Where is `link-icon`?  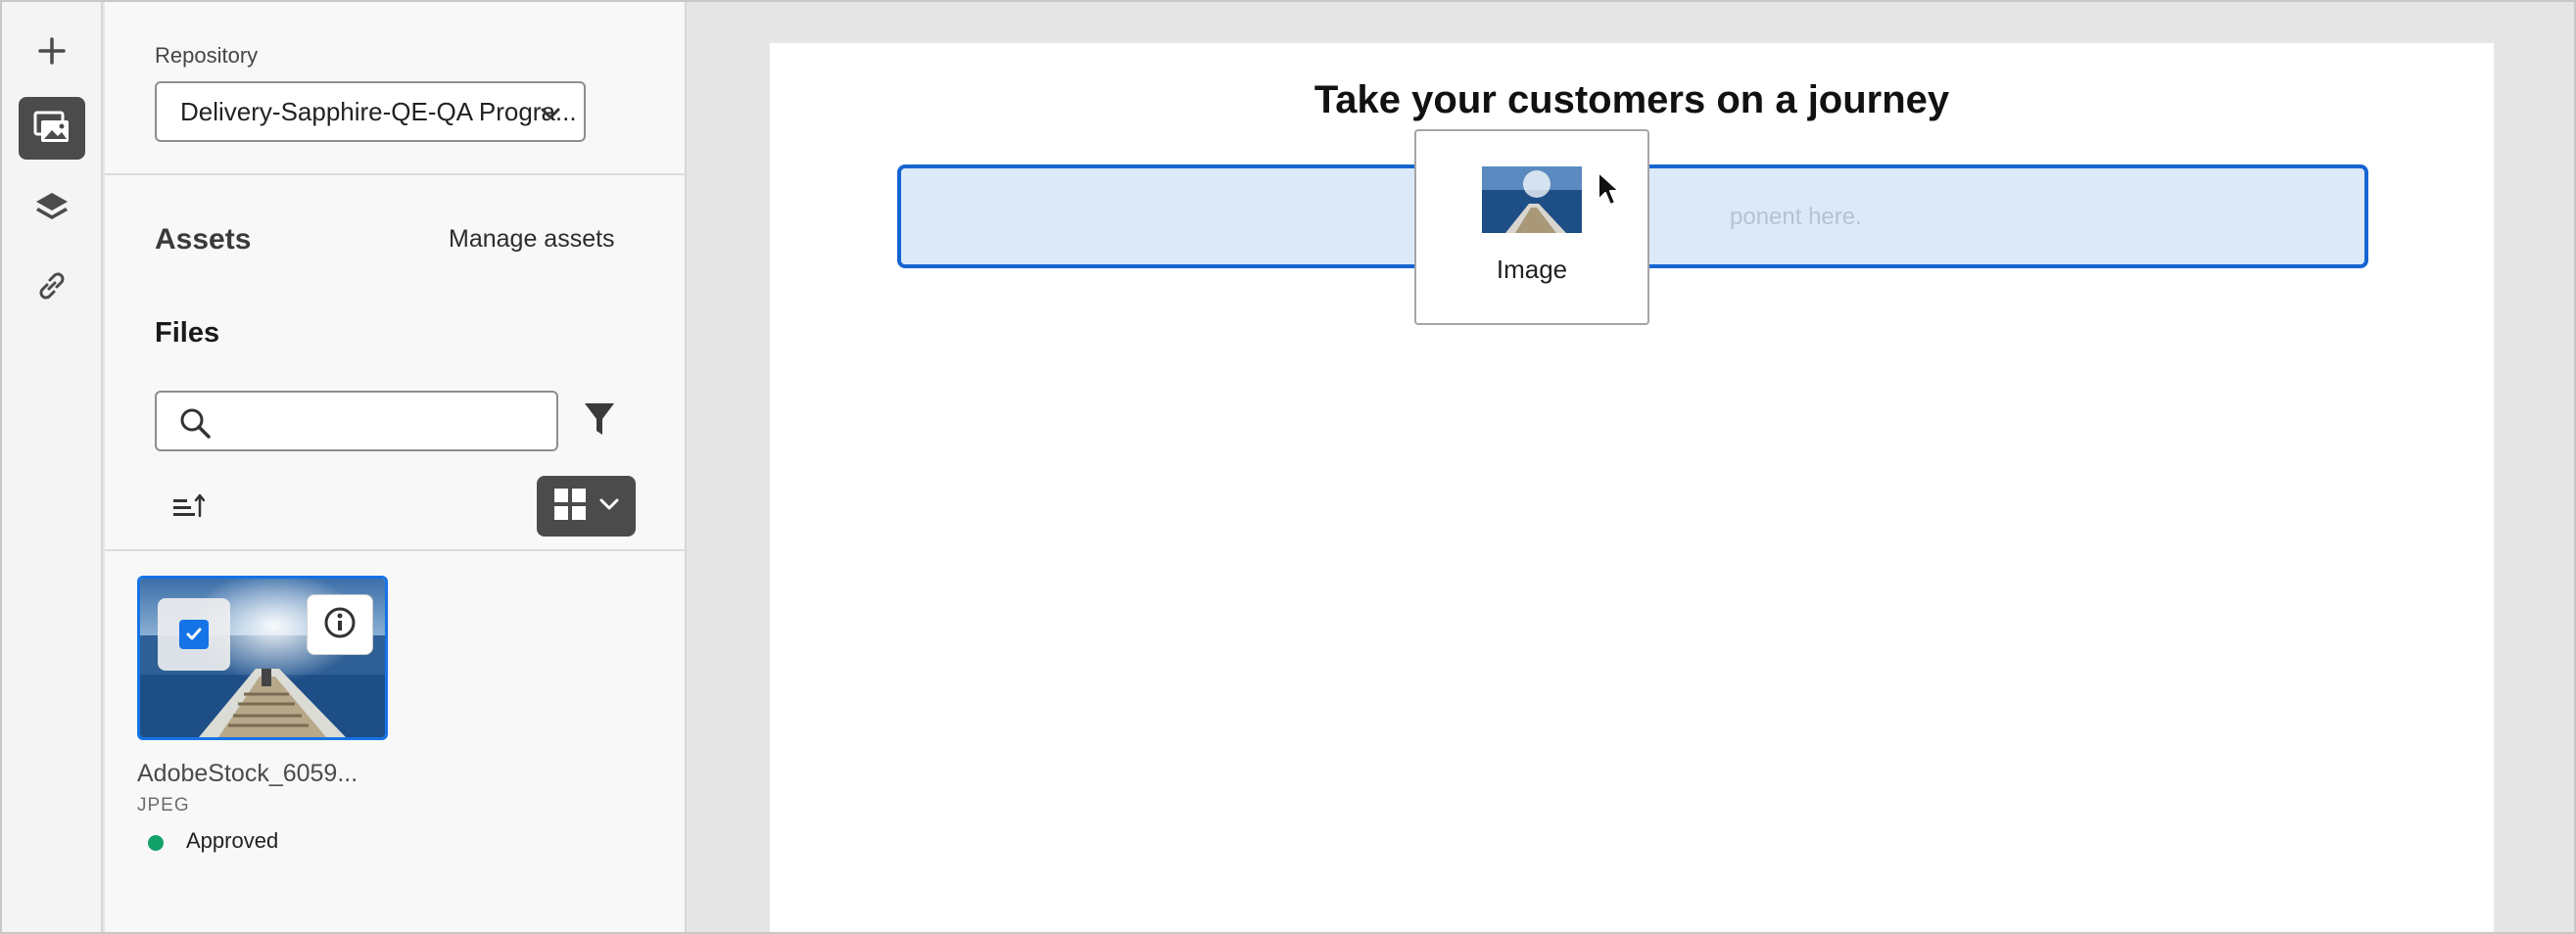
link-icon is located at coordinates (52, 286).